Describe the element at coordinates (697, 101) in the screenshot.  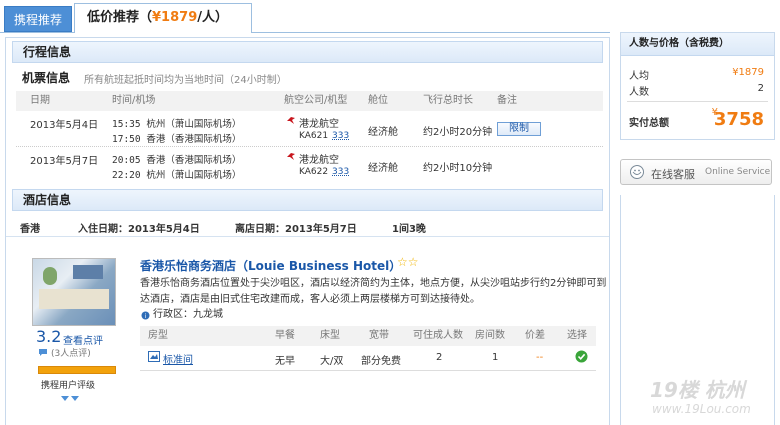
I see `price-divider` at that location.